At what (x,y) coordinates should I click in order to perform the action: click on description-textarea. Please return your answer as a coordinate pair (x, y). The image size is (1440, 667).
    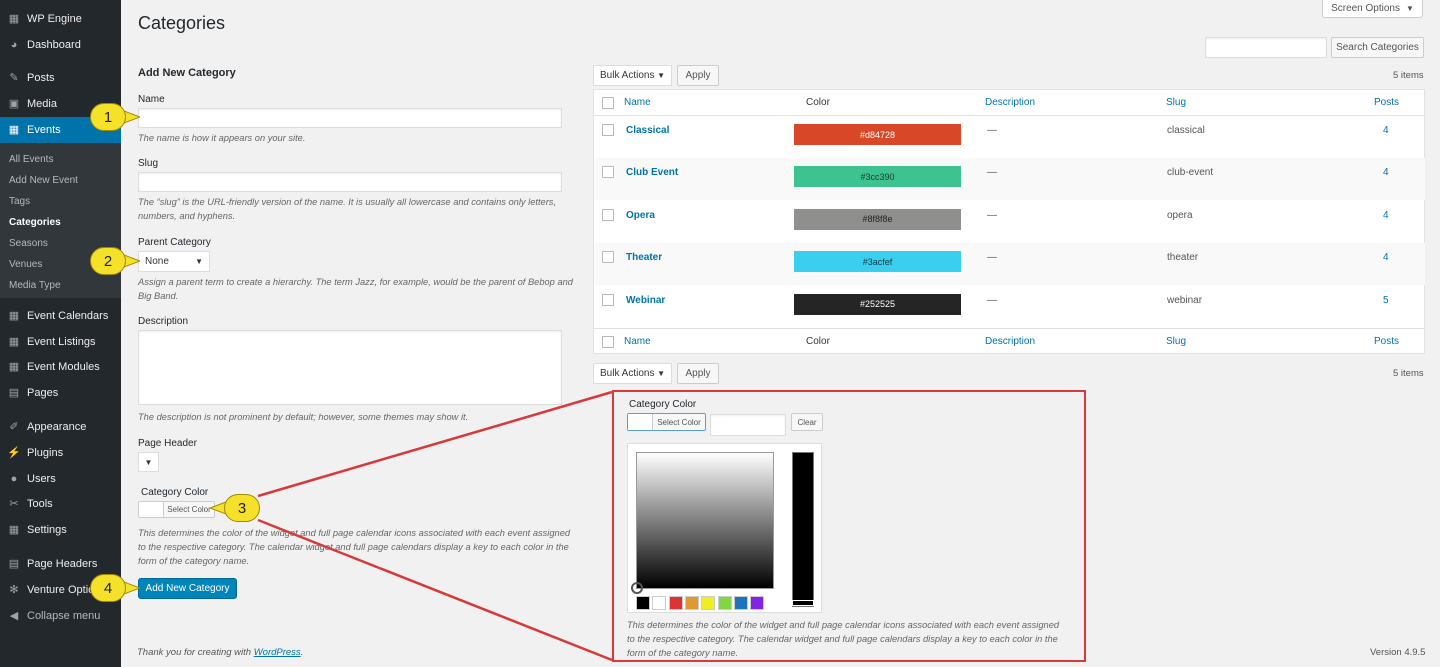
    Looking at the image, I should click on (350, 367).